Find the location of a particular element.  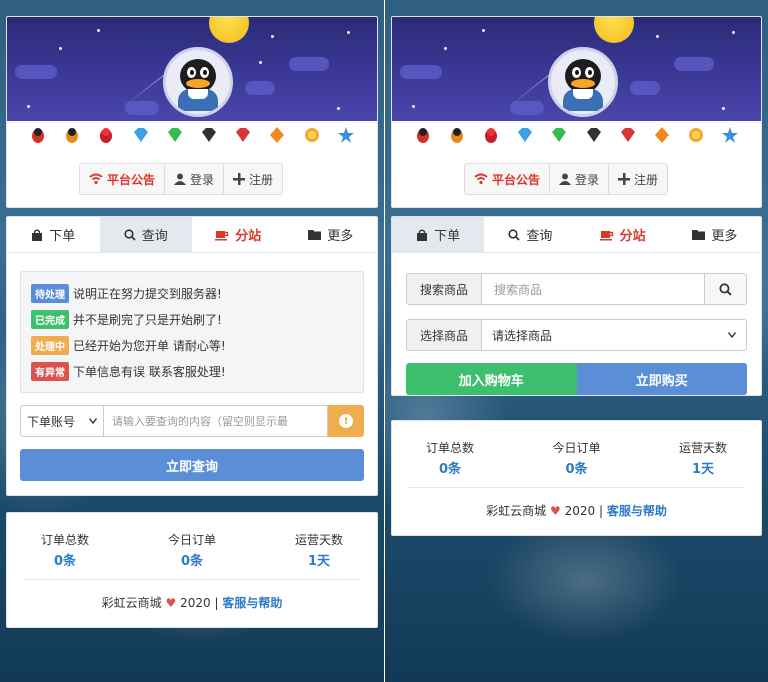

penguin-crimson-icon is located at coordinates (491, 135).